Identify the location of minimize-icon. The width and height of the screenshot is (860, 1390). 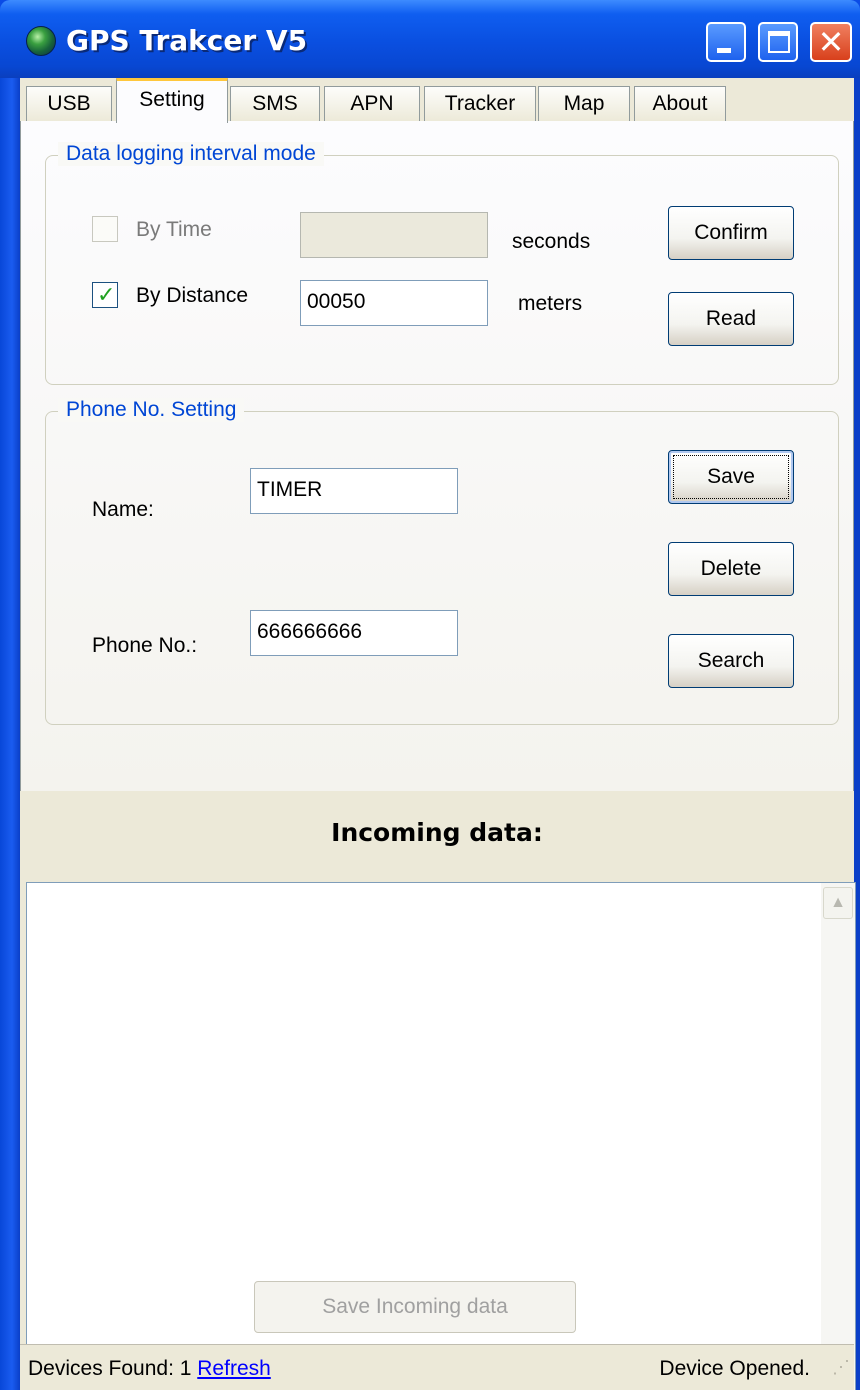
(724, 50).